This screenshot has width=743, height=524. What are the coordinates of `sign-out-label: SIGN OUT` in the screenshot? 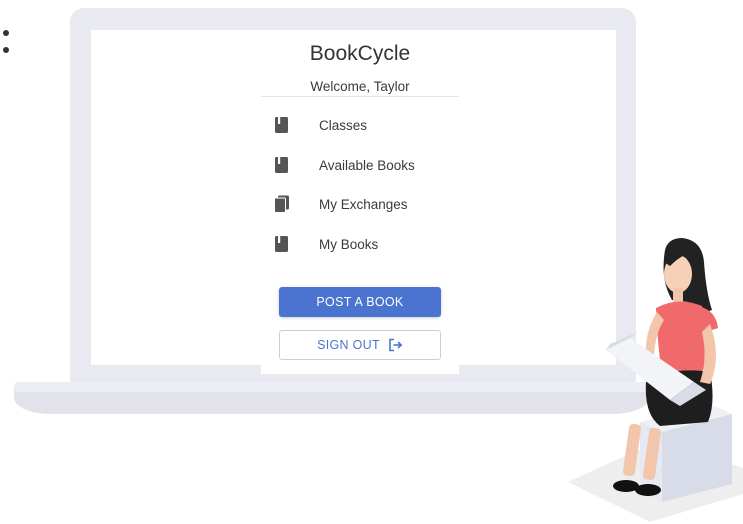 It's located at (348, 345).